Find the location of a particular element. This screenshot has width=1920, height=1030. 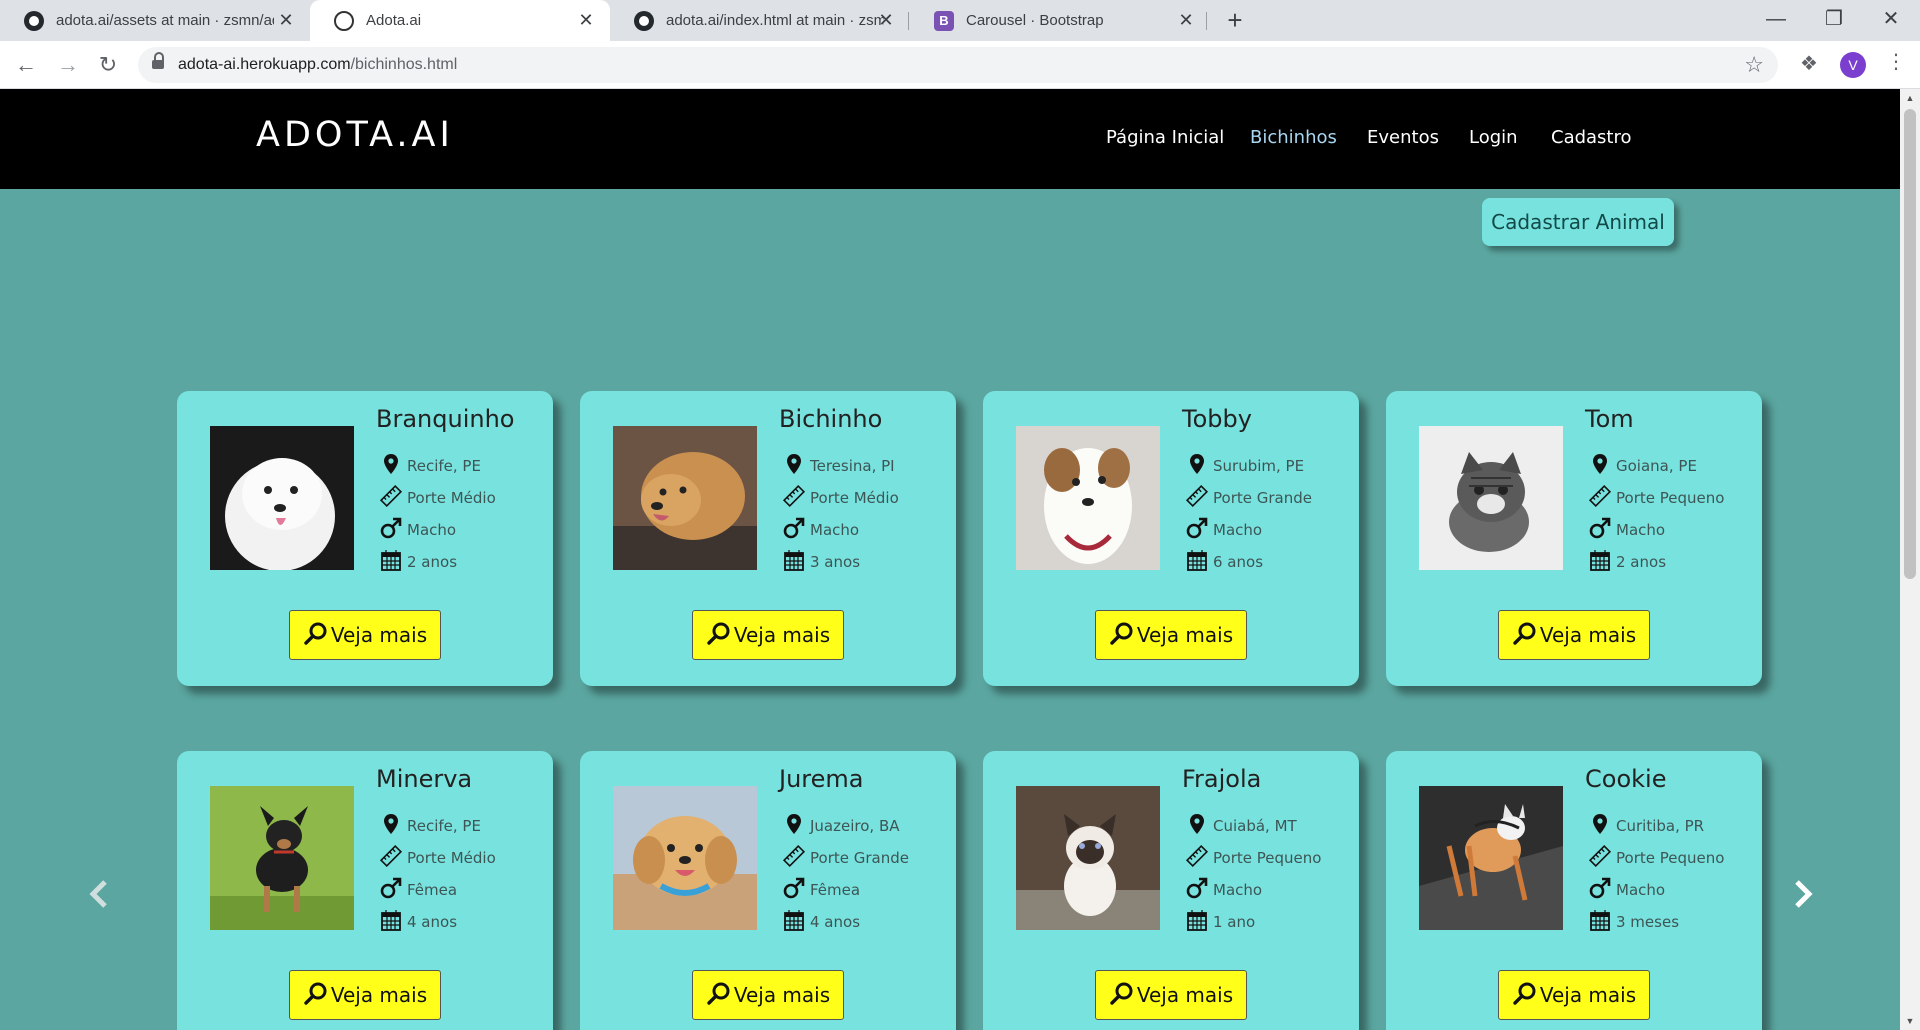

scroll-down-icon: ▼ is located at coordinates (1910, 1021).